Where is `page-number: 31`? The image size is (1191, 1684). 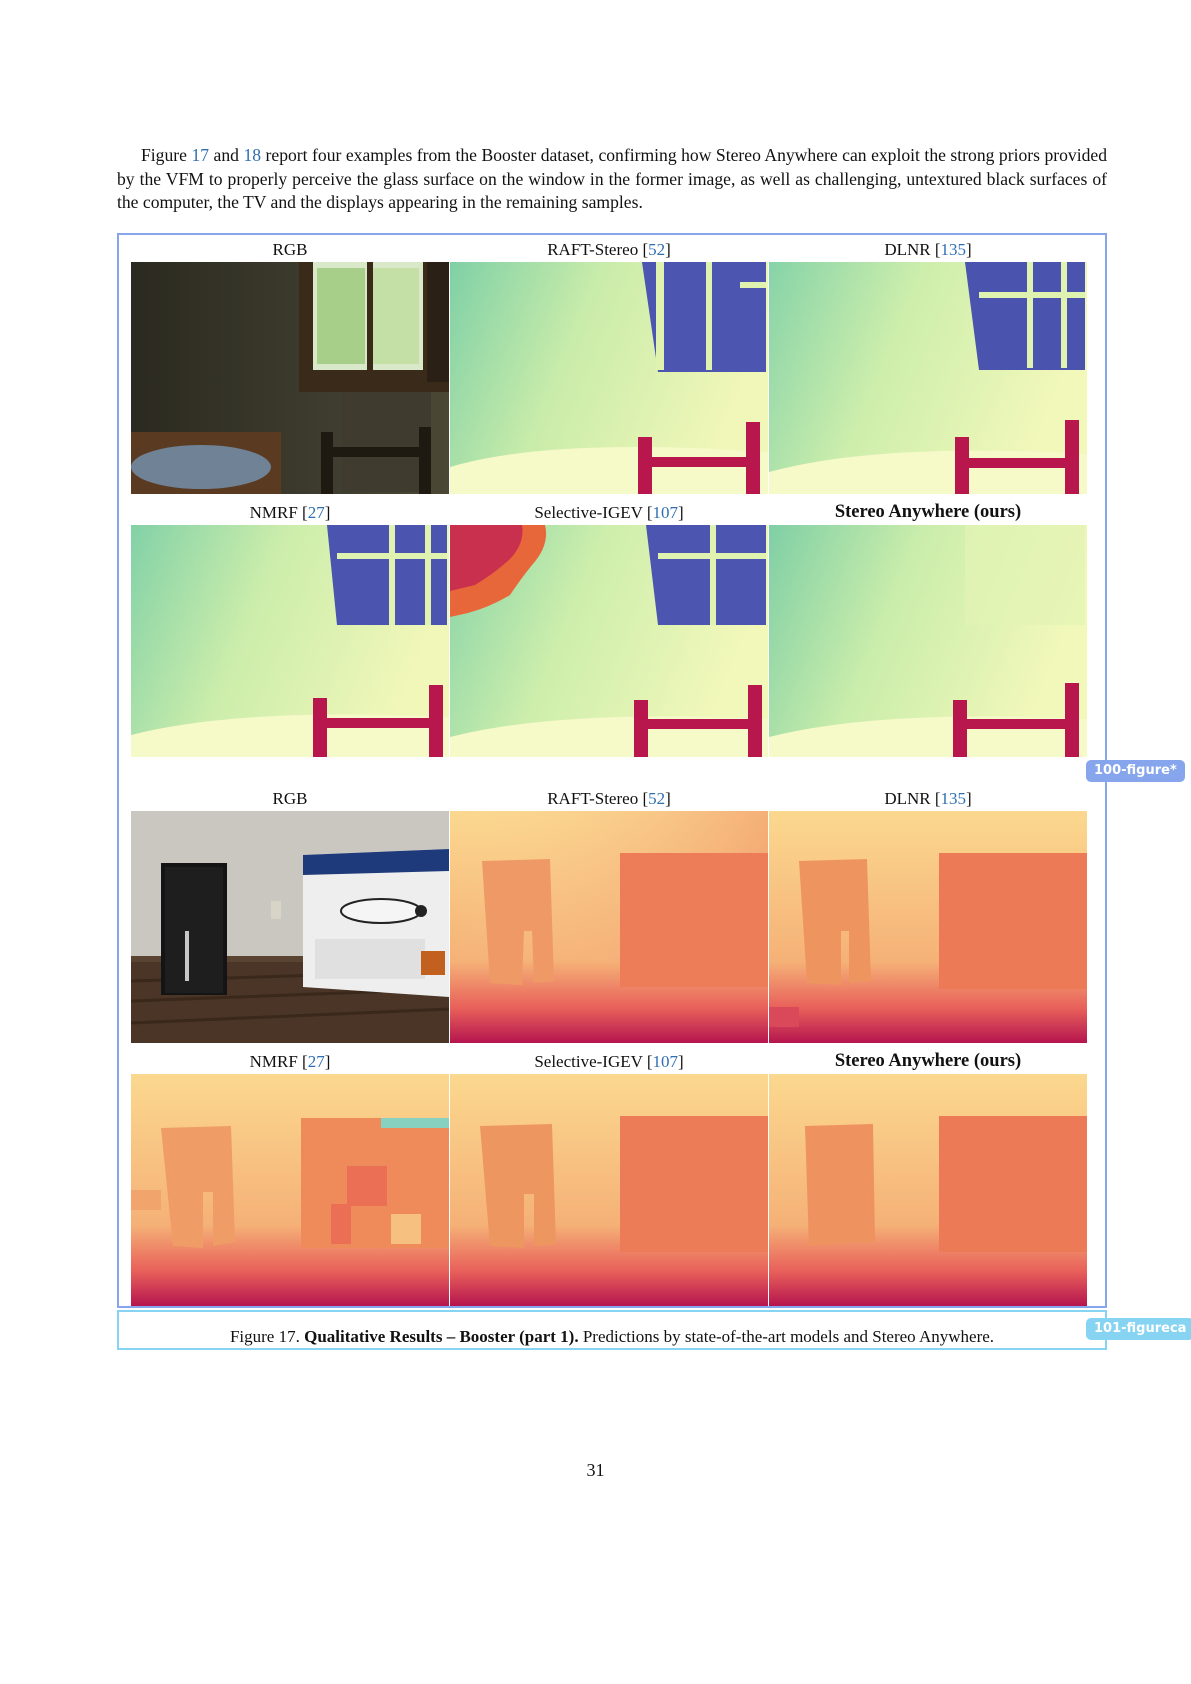
page-number: 31 is located at coordinates (595, 1470).